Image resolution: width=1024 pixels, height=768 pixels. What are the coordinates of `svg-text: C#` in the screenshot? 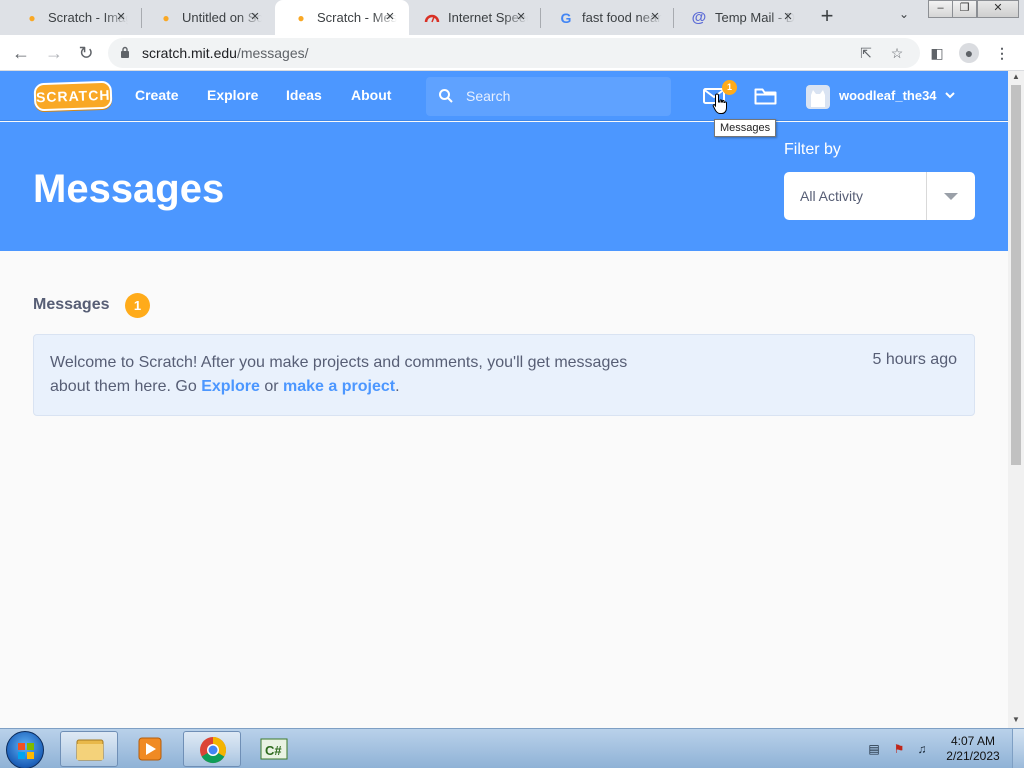 It's located at (273, 750).